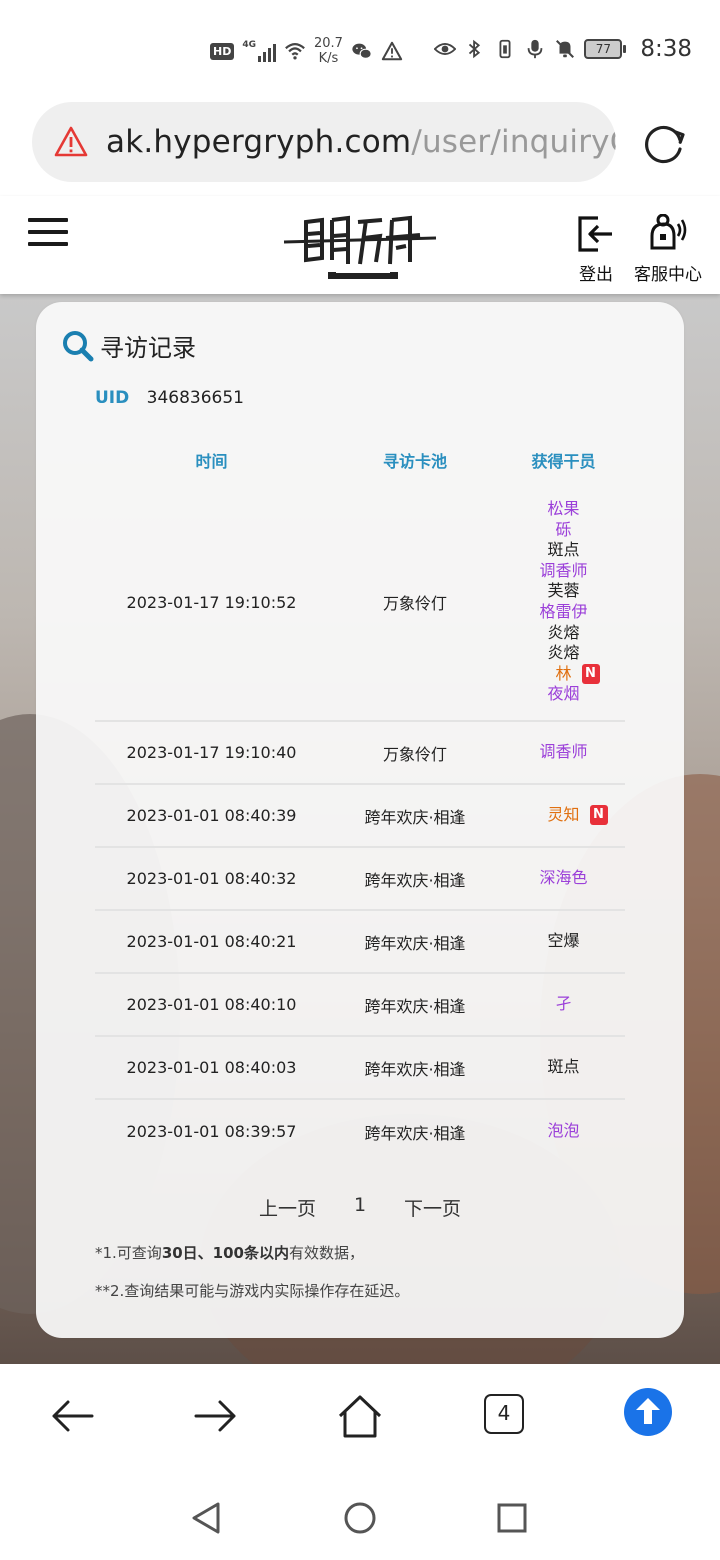 Image resolution: width=720 pixels, height=1560 pixels. I want to click on home-icon, so click(360, 1416).